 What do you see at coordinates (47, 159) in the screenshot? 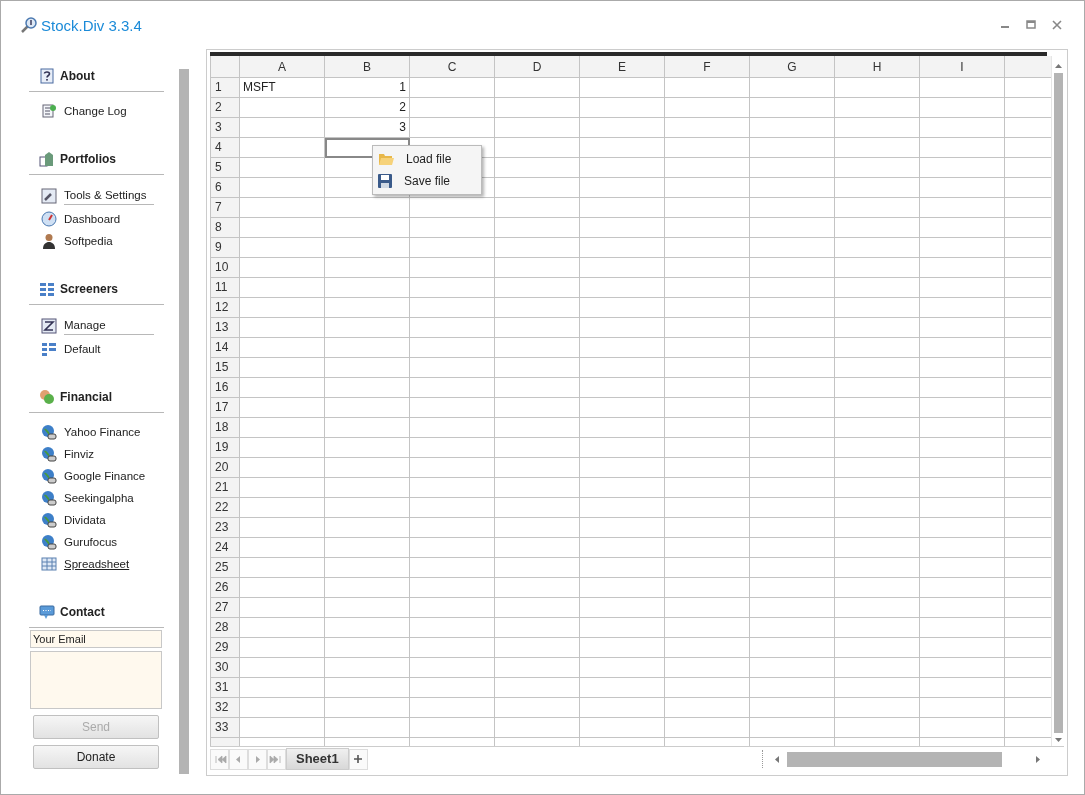
I see `portfolio-icon` at bounding box center [47, 159].